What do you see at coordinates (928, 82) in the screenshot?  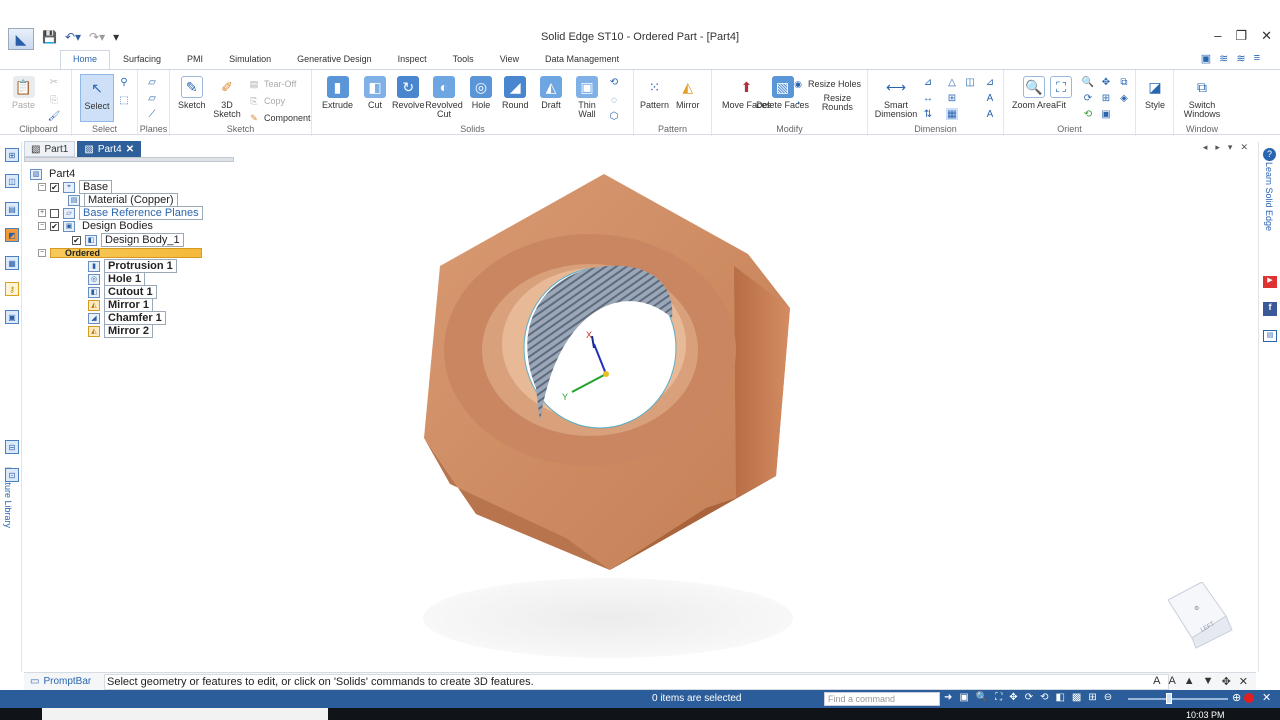 I see `dim-tool-1-icon: ⊿` at bounding box center [928, 82].